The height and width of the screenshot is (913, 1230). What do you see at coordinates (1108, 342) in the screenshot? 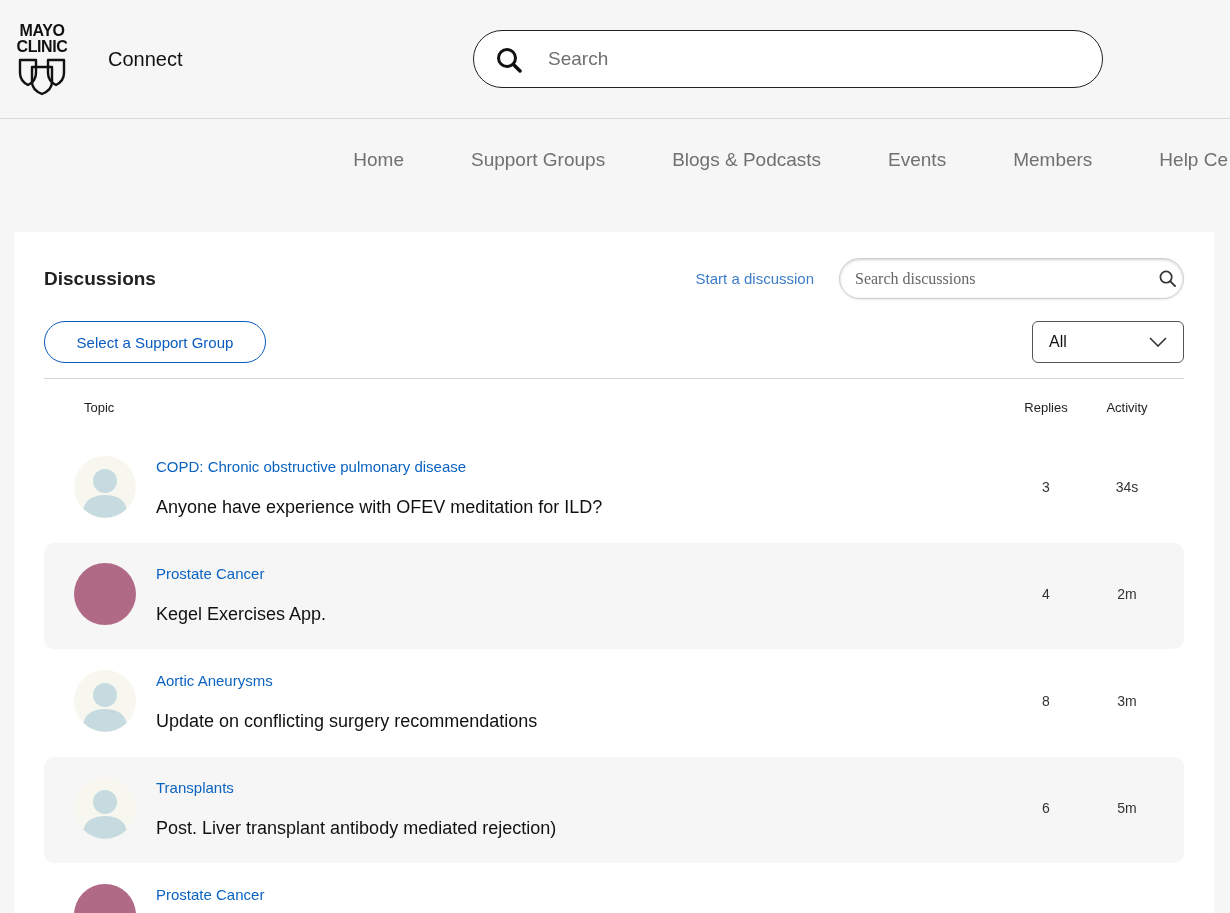
I see `filter-dropdown: All` at bounding box center [1108, 342].